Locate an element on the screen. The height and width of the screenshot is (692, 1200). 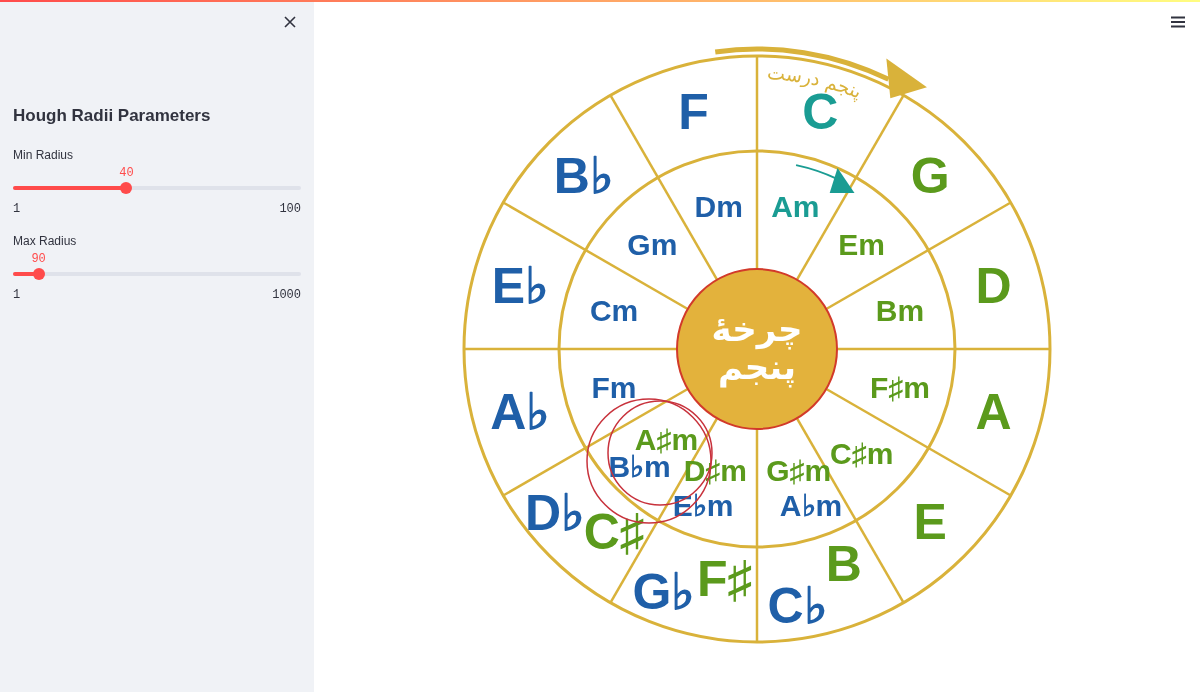
minor-key-label: Bm is located at coordinates (900, 311).